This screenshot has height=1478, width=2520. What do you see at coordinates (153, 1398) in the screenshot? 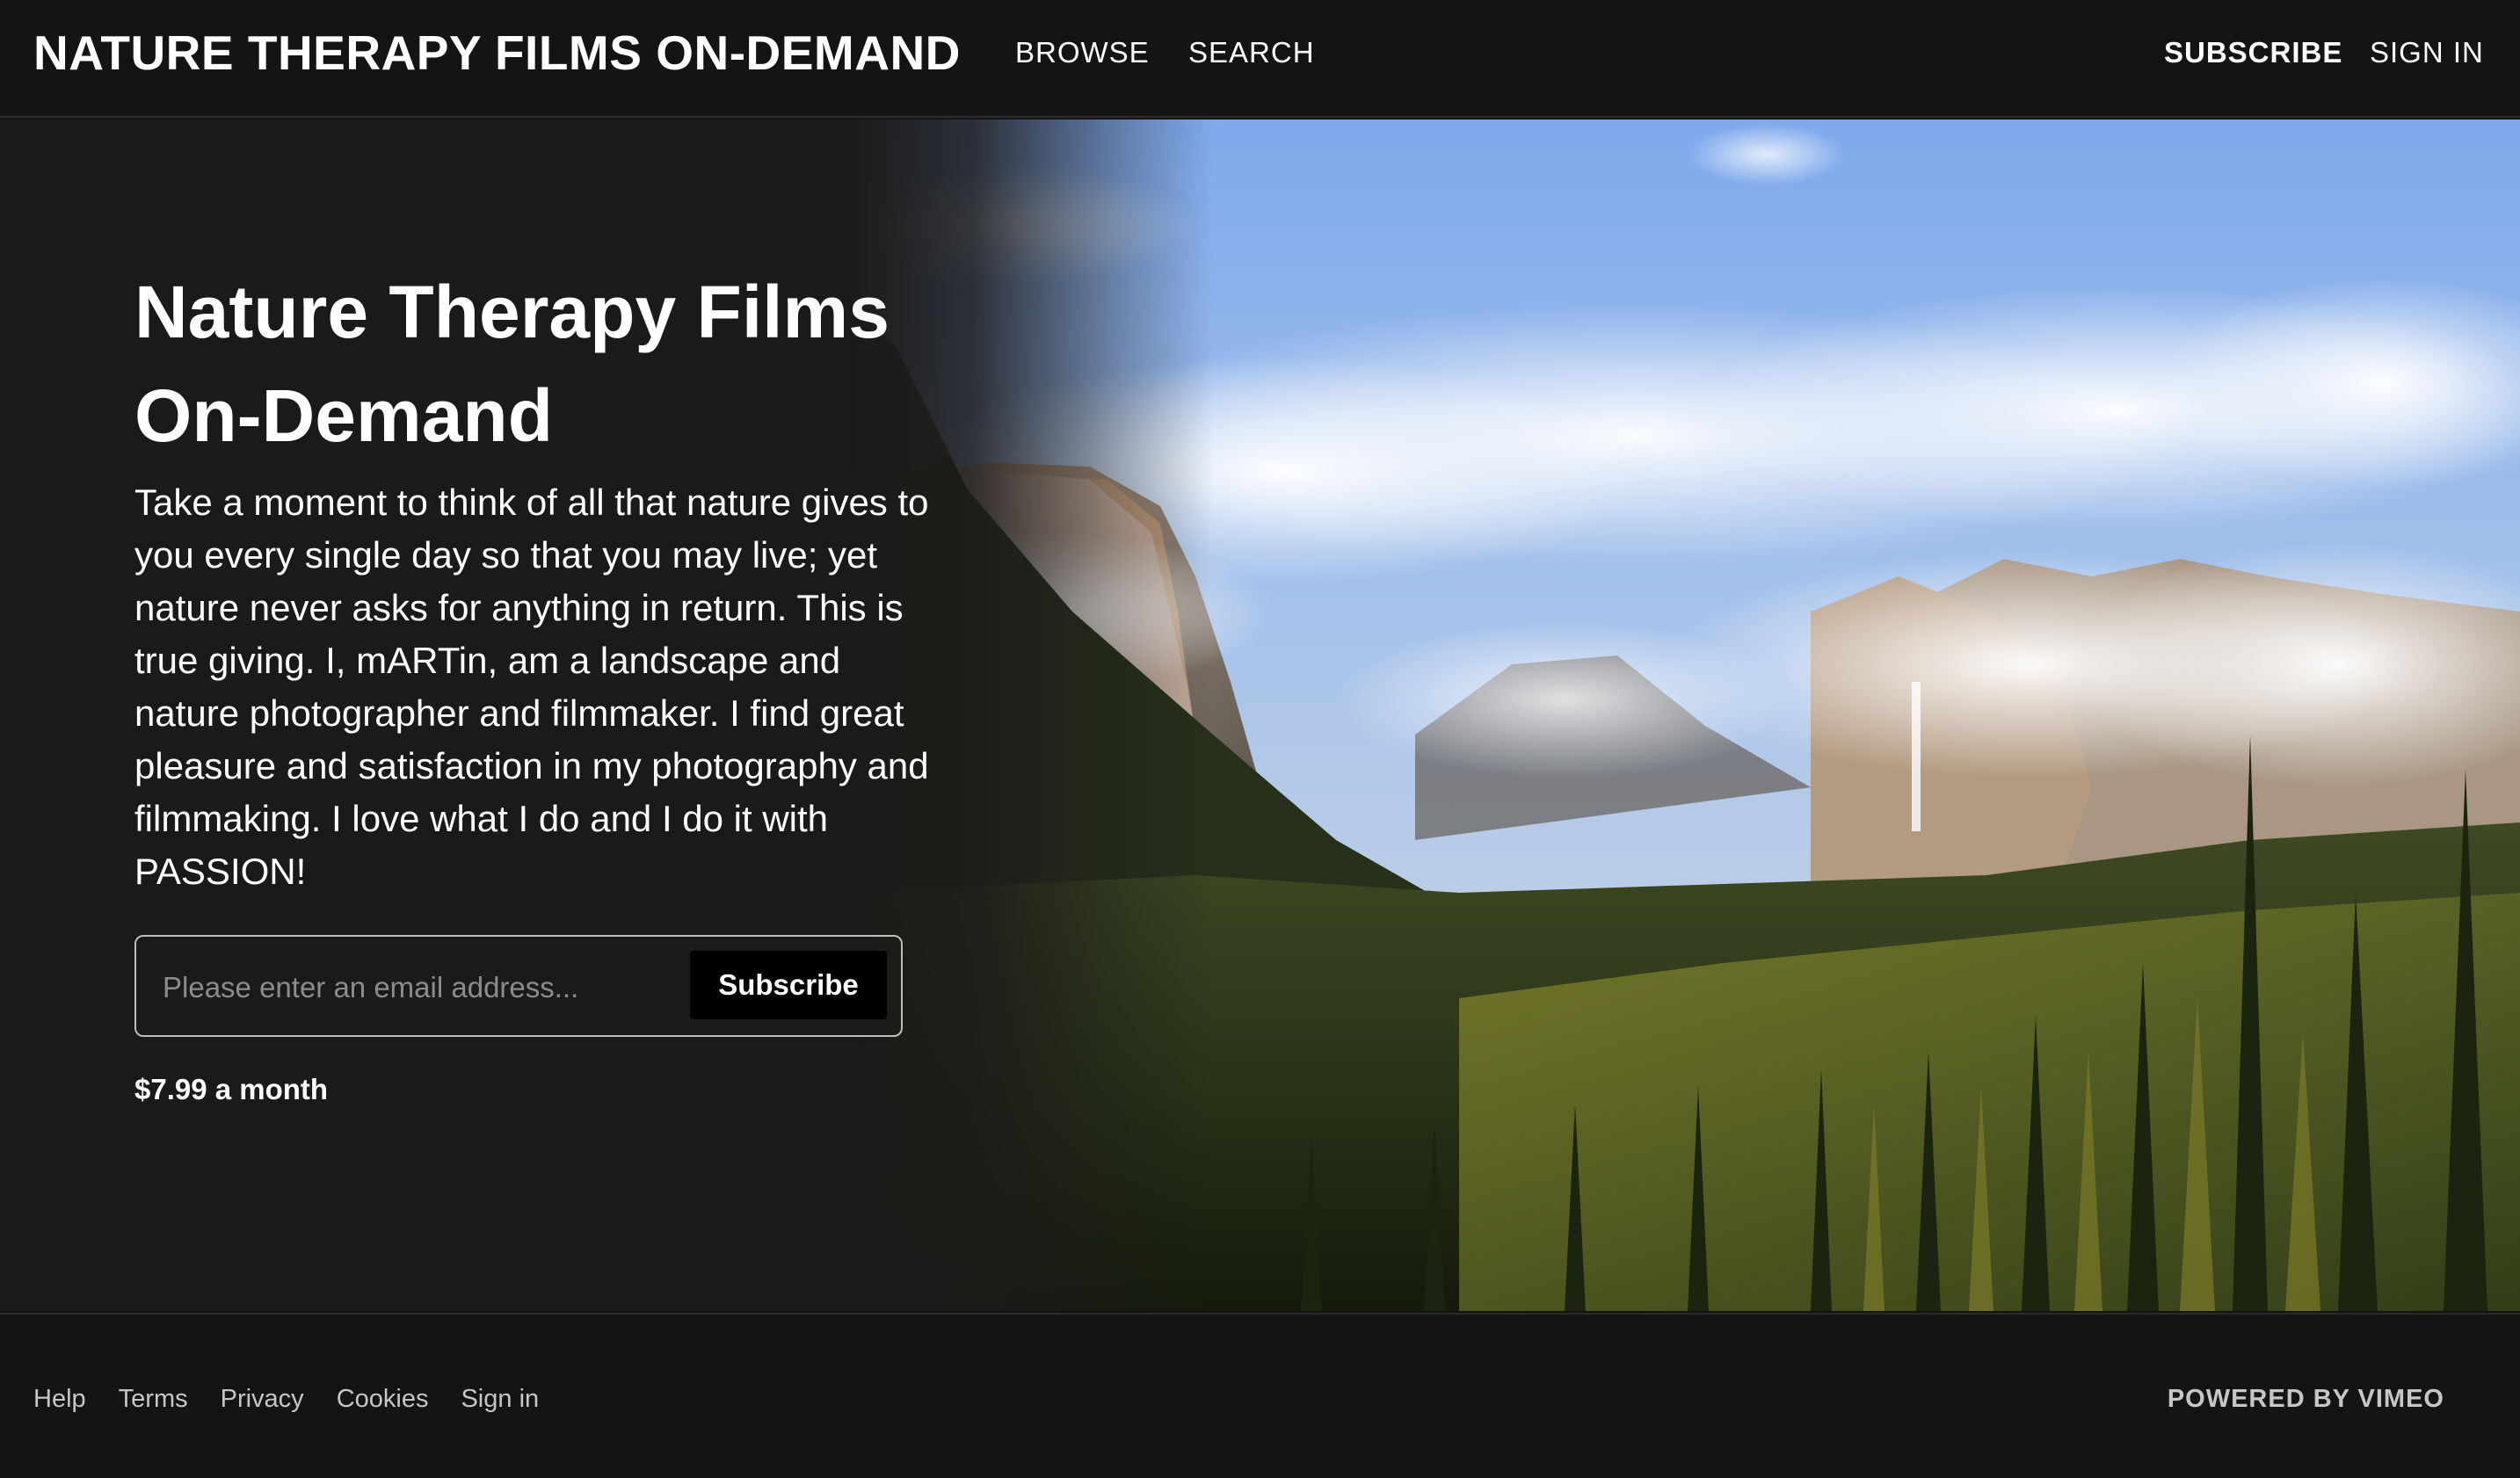
I see `footer-link-terms: Terms` at bounding box center [153, 1398].